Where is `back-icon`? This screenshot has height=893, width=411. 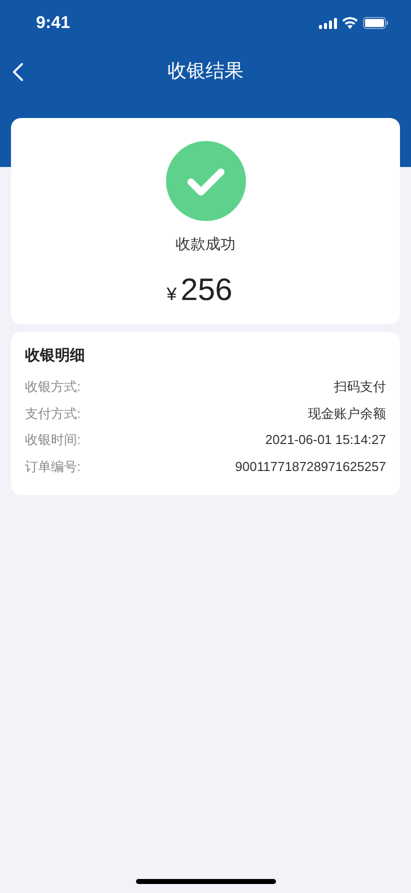
back-icon is located at coordinates (18, 72).